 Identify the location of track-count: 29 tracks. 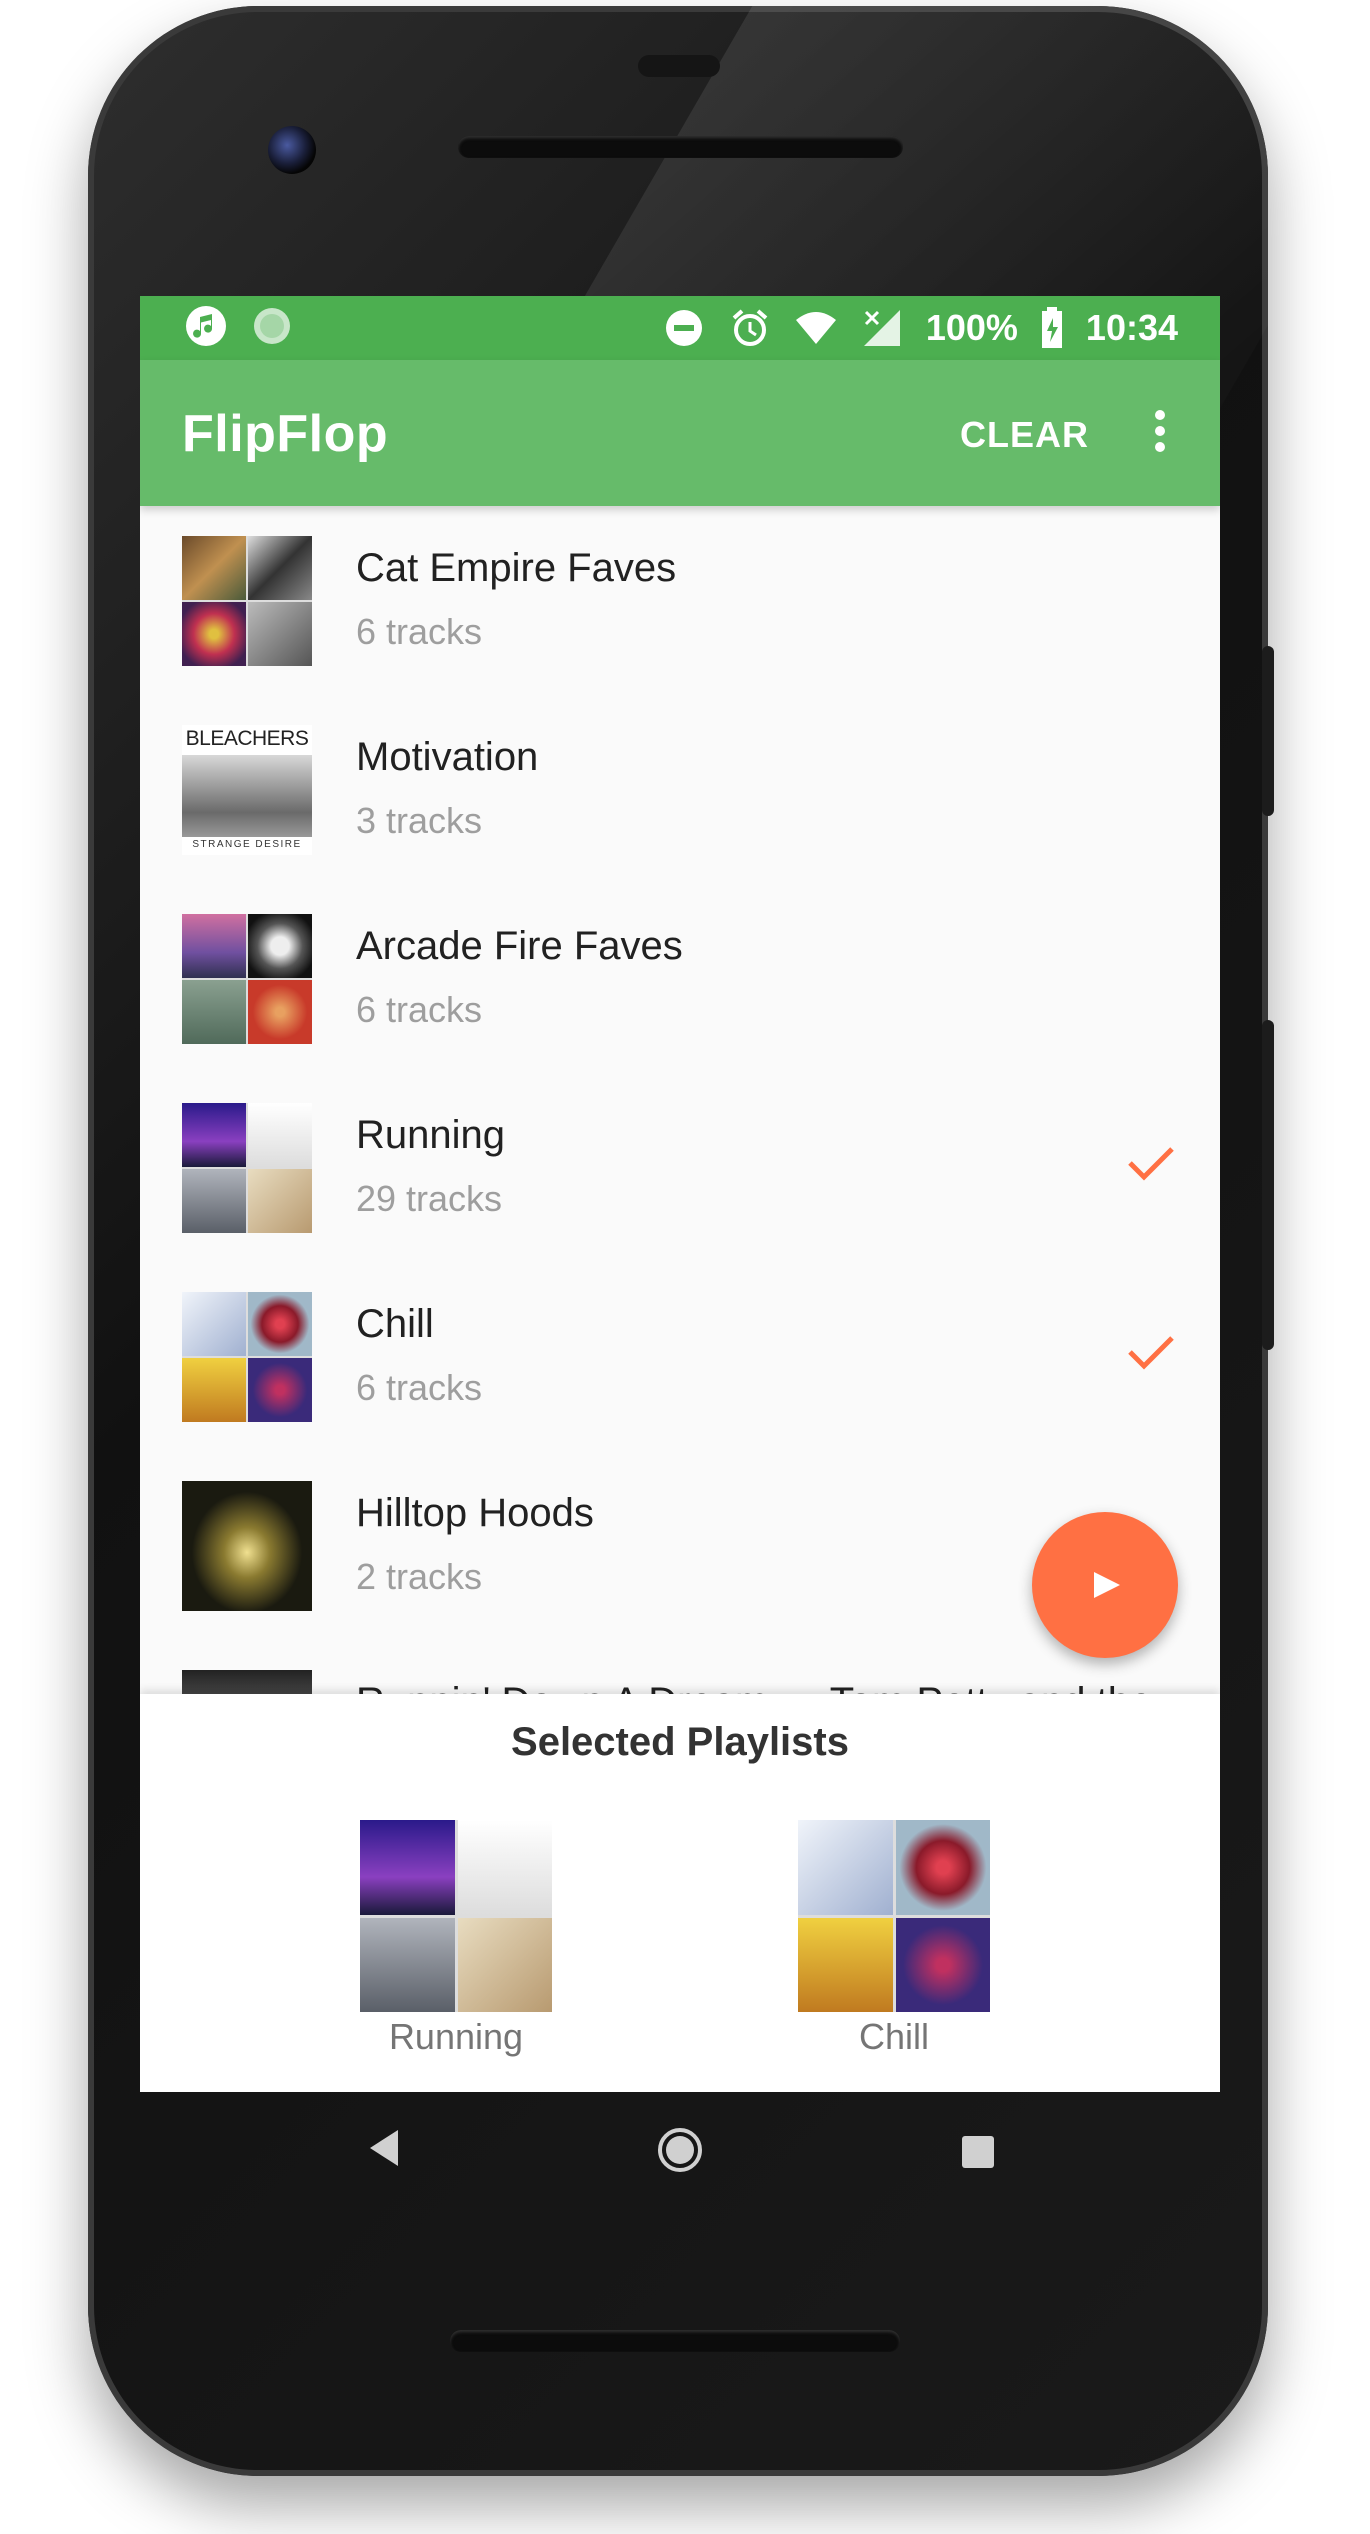
(429, 1198).